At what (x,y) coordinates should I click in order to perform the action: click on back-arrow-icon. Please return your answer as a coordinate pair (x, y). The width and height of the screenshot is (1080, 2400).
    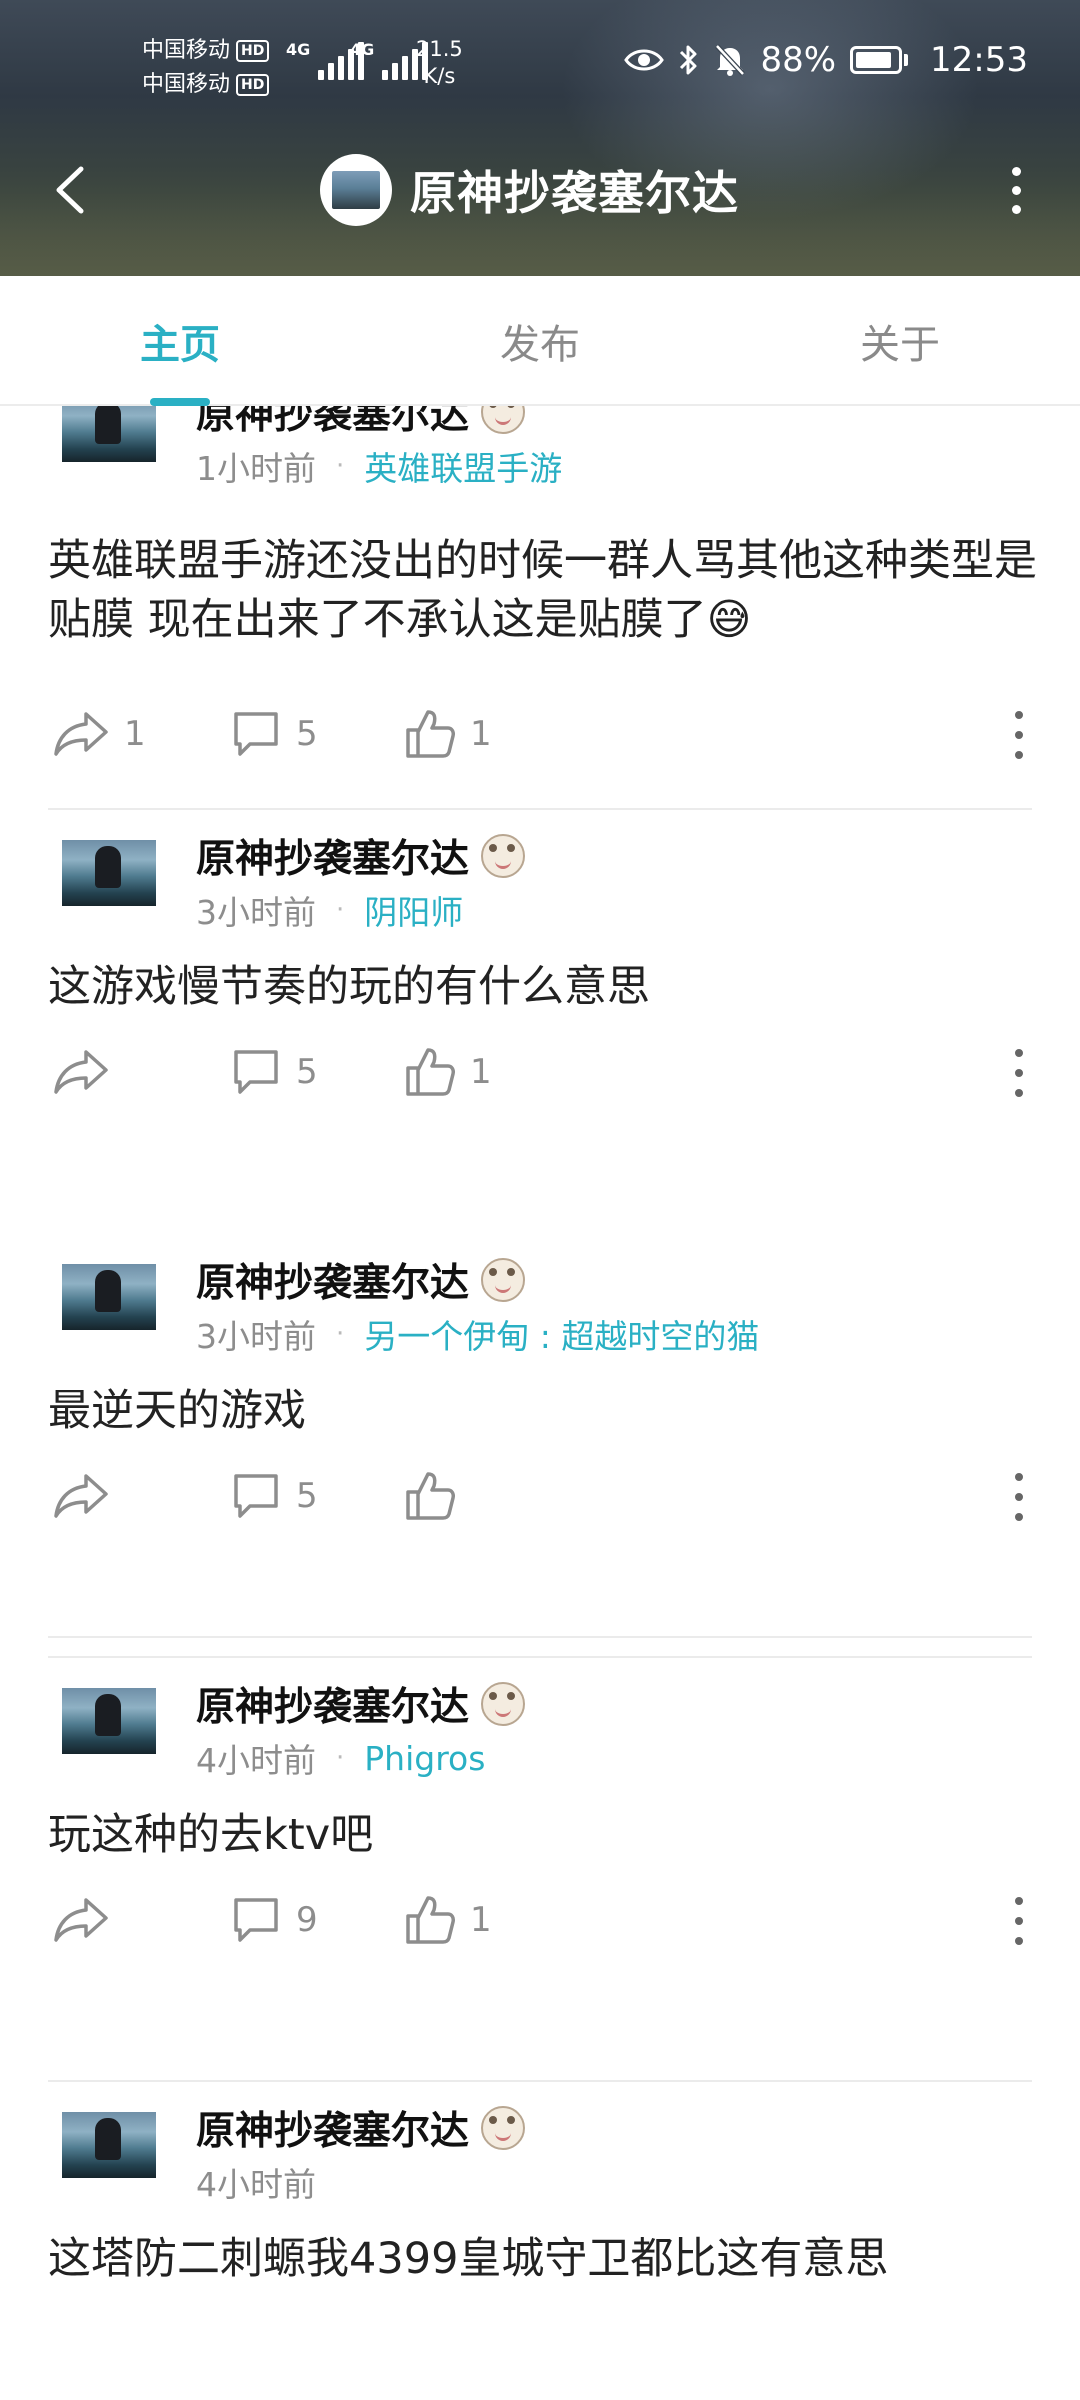
    Looking at the image, I should click on (70, 190).